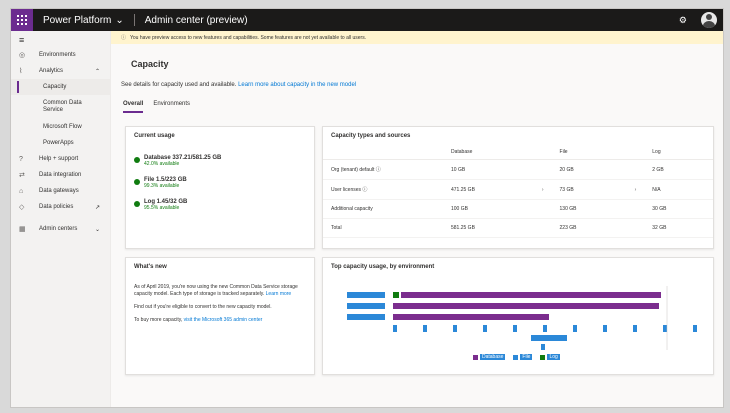 The width and height of the screenshot is (730, 413). What do you see at coordinates (488, 209) in the screenshot?
I see `table-cell: 100 GB` at bounding box center [488, 209].